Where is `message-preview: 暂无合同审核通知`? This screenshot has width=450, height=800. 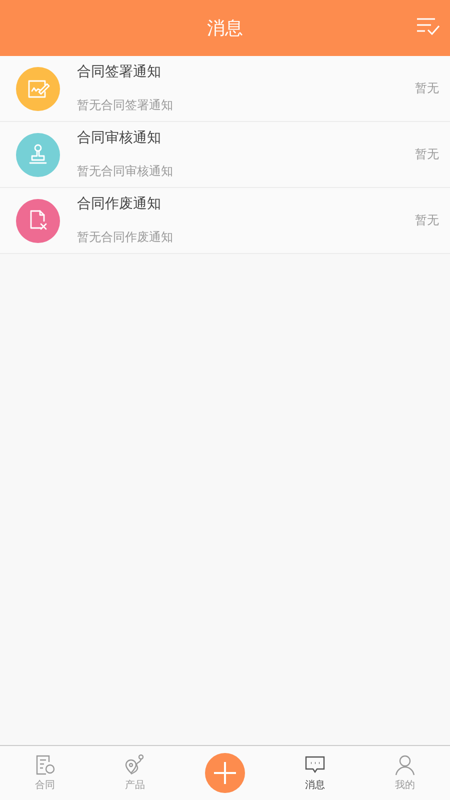 message-preview: 暂无合同审核通知 is located at coordinates (125, 171).